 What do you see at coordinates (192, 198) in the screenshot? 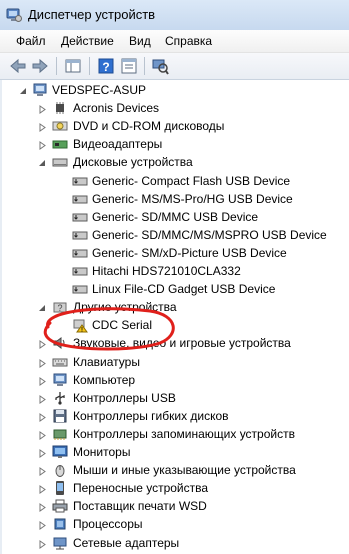
I see `tree-item-label: Generic- MS/MS-Pro/HG USB Device` at bounding box center [192, 198].